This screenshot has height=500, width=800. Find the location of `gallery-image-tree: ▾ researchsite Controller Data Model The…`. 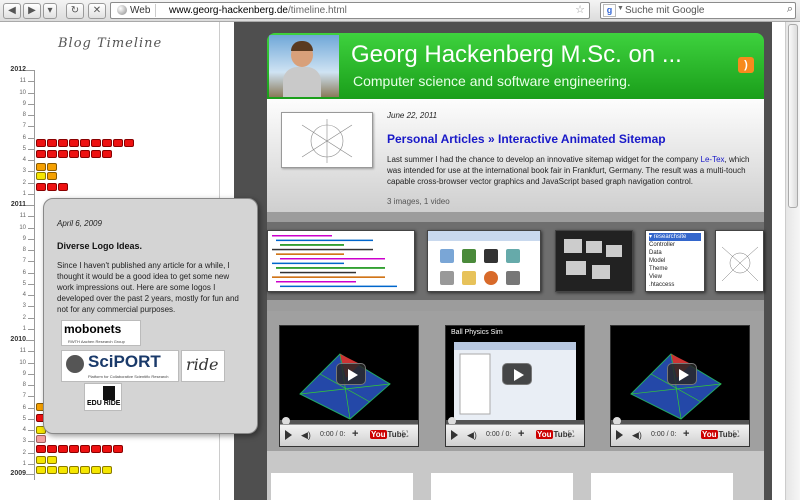

gallery-image-tree: ▾ researchsite Controller Data Model The… is located at coordinates (675, 261).